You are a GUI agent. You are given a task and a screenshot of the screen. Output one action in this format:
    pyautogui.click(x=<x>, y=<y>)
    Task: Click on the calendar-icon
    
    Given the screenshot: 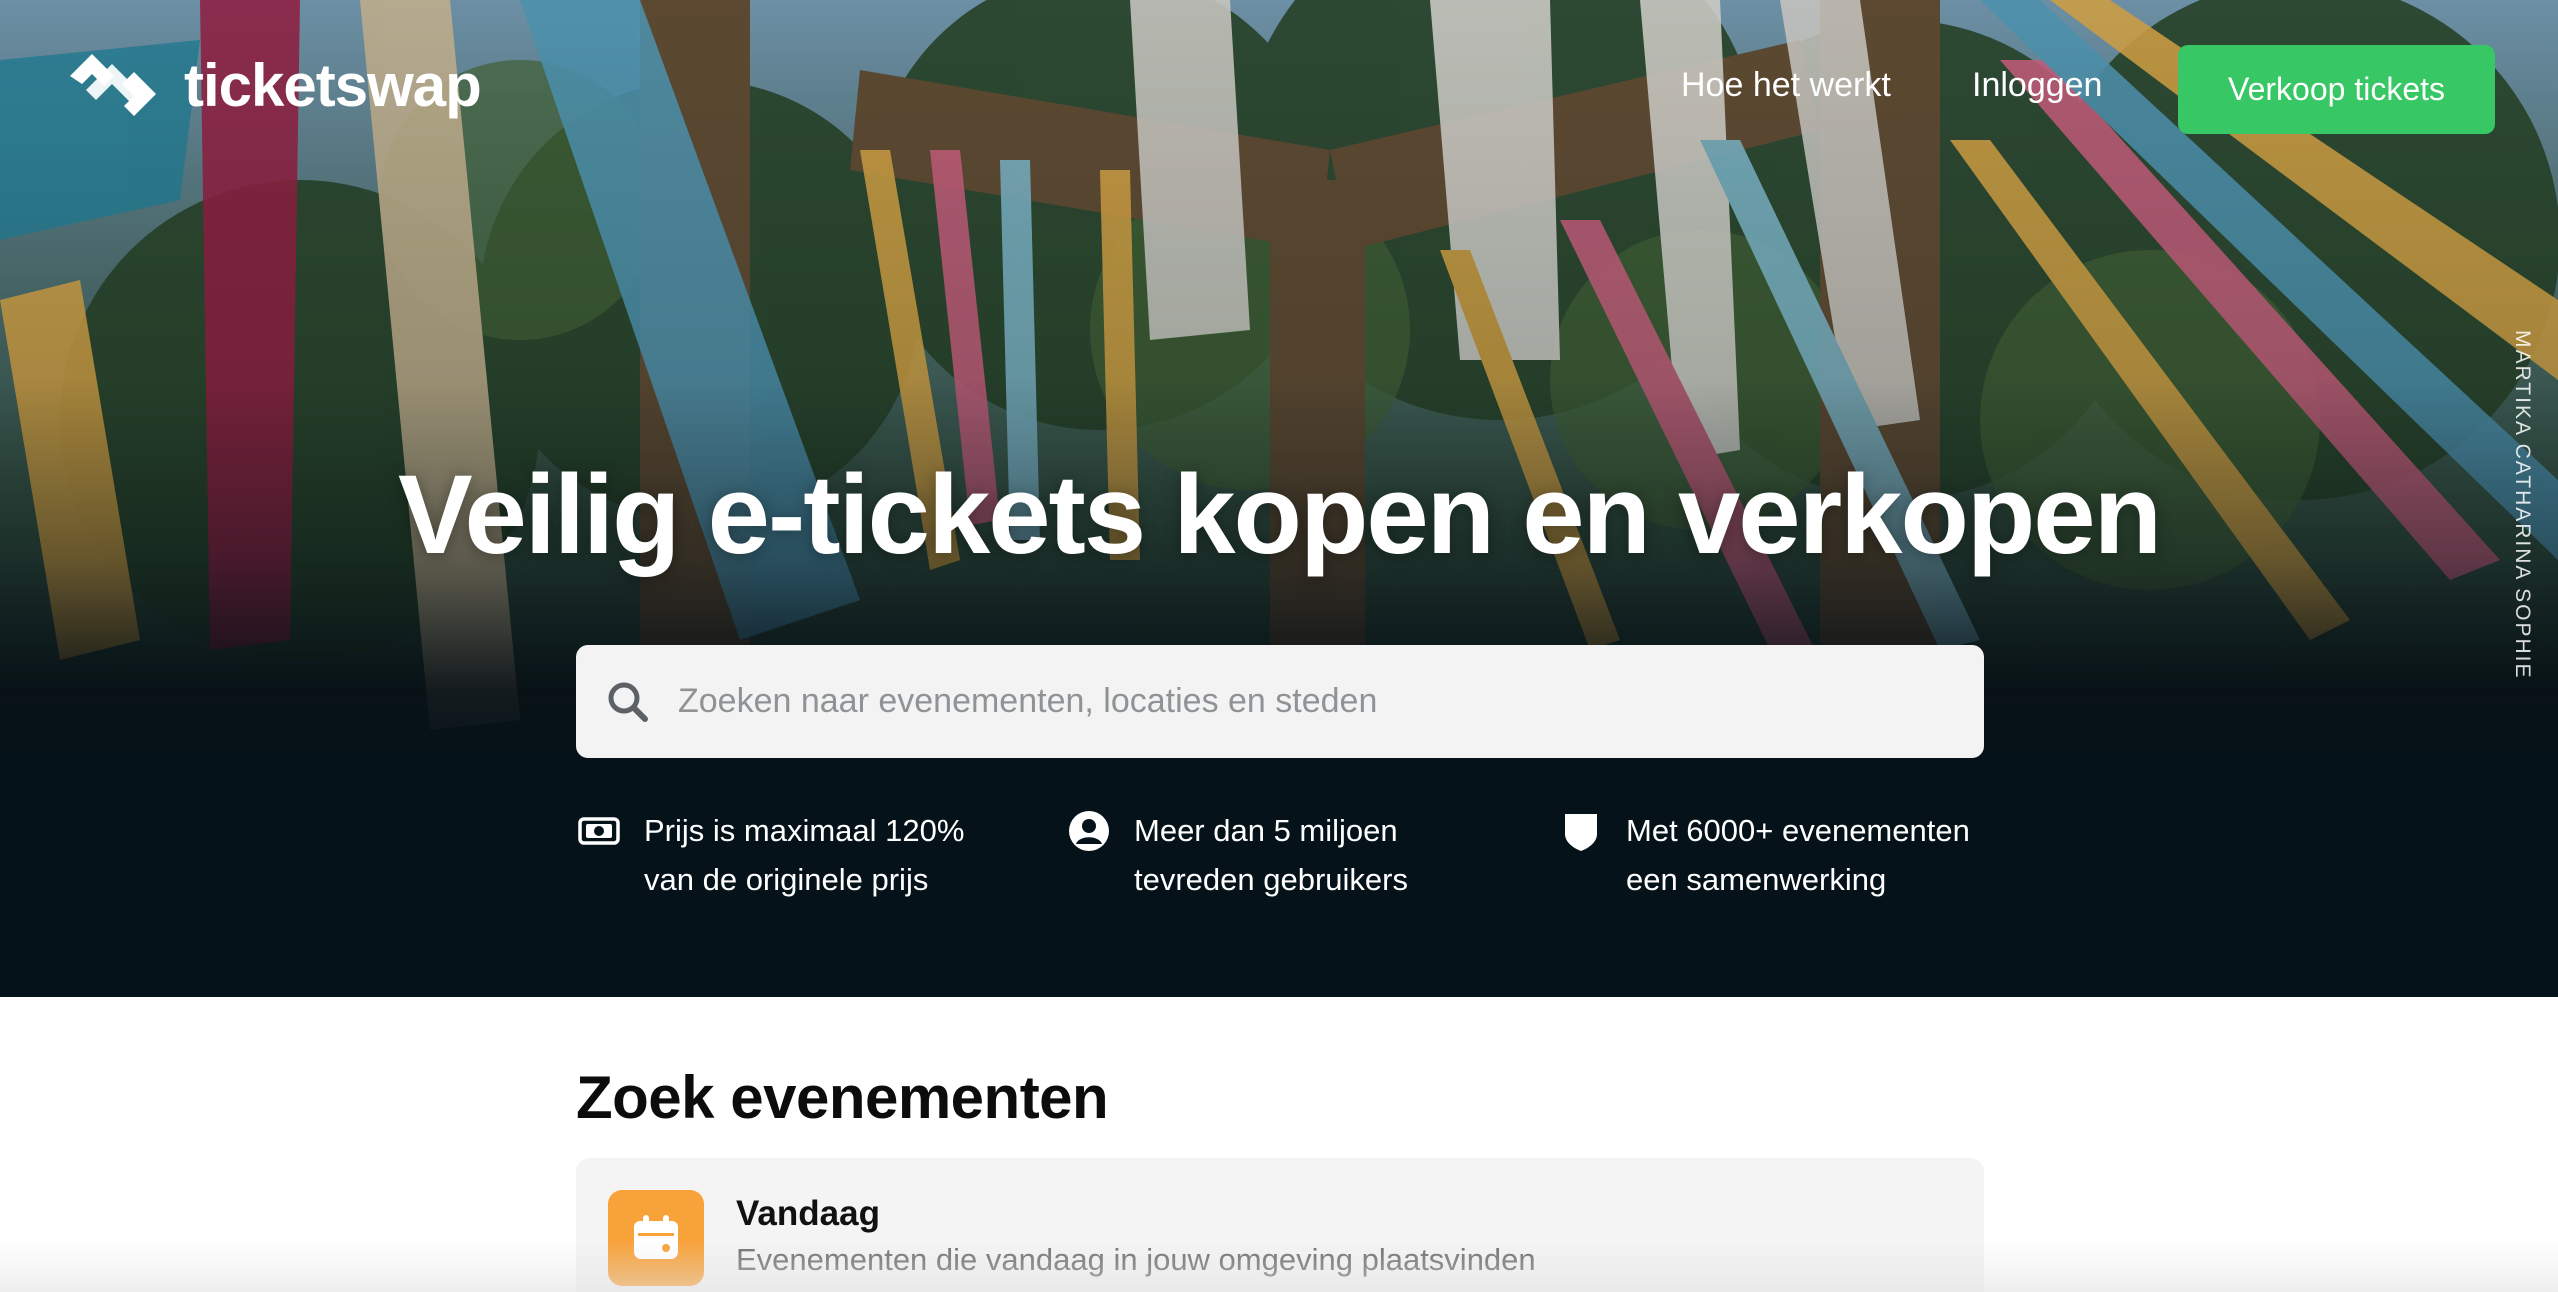 What is the action you would take?
    pyautogui.click(x=656, y=1237)
    